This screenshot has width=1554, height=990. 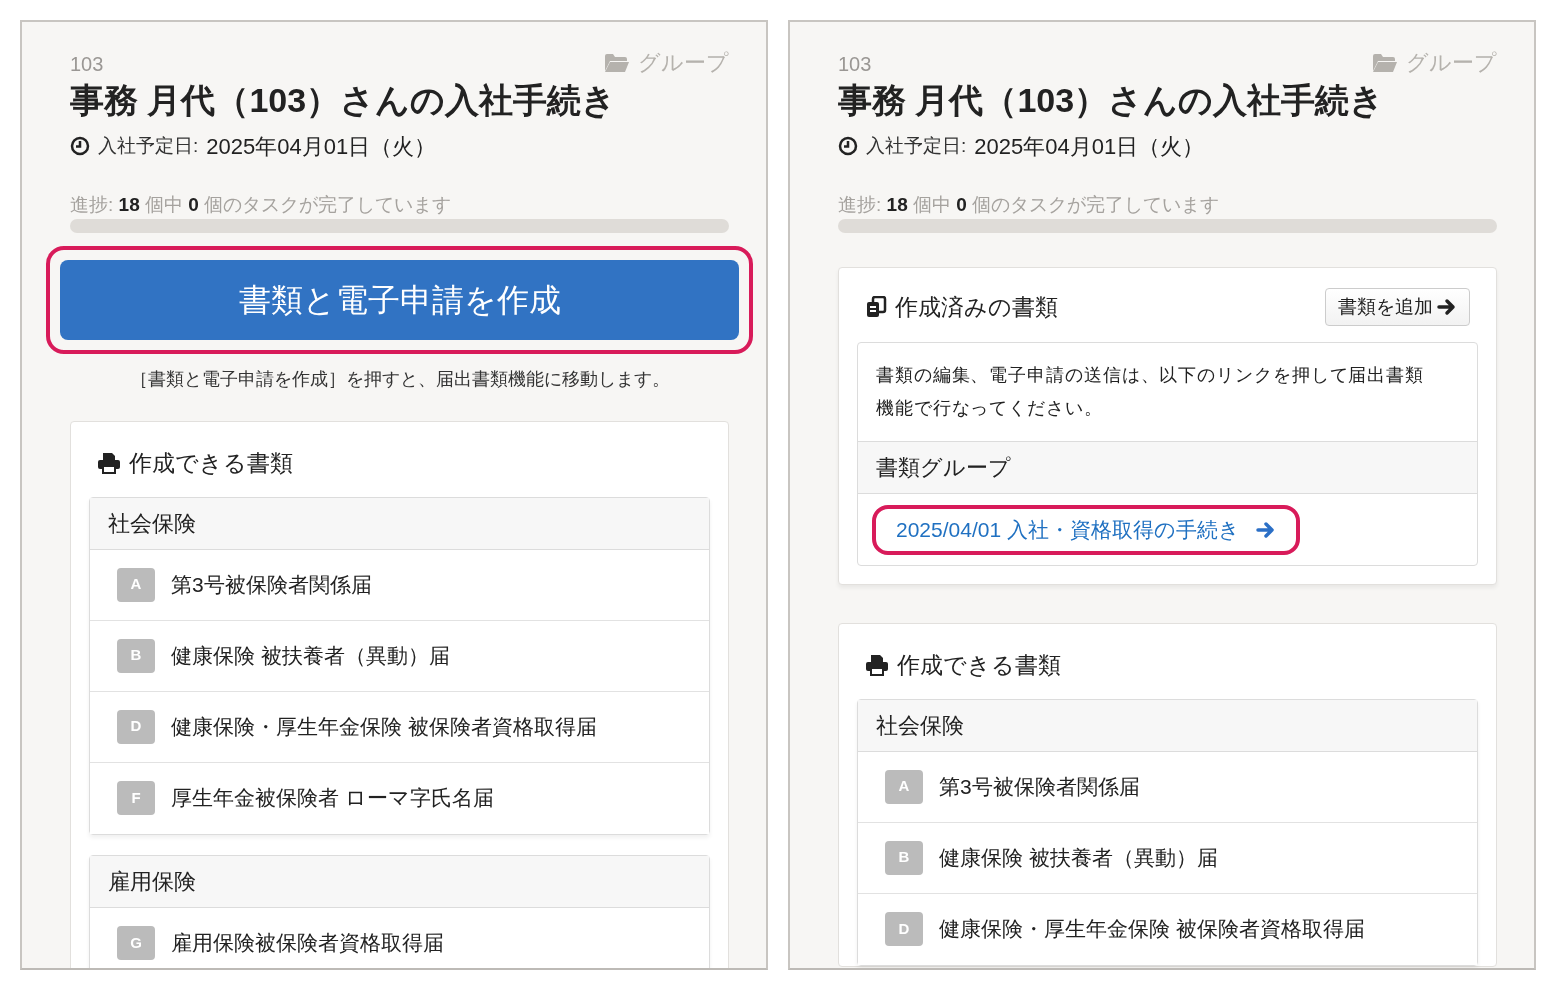 What do you see at coordinates (876, 307) in the screenshot?
I see `documents-icon` at bounding box center [876, 307].